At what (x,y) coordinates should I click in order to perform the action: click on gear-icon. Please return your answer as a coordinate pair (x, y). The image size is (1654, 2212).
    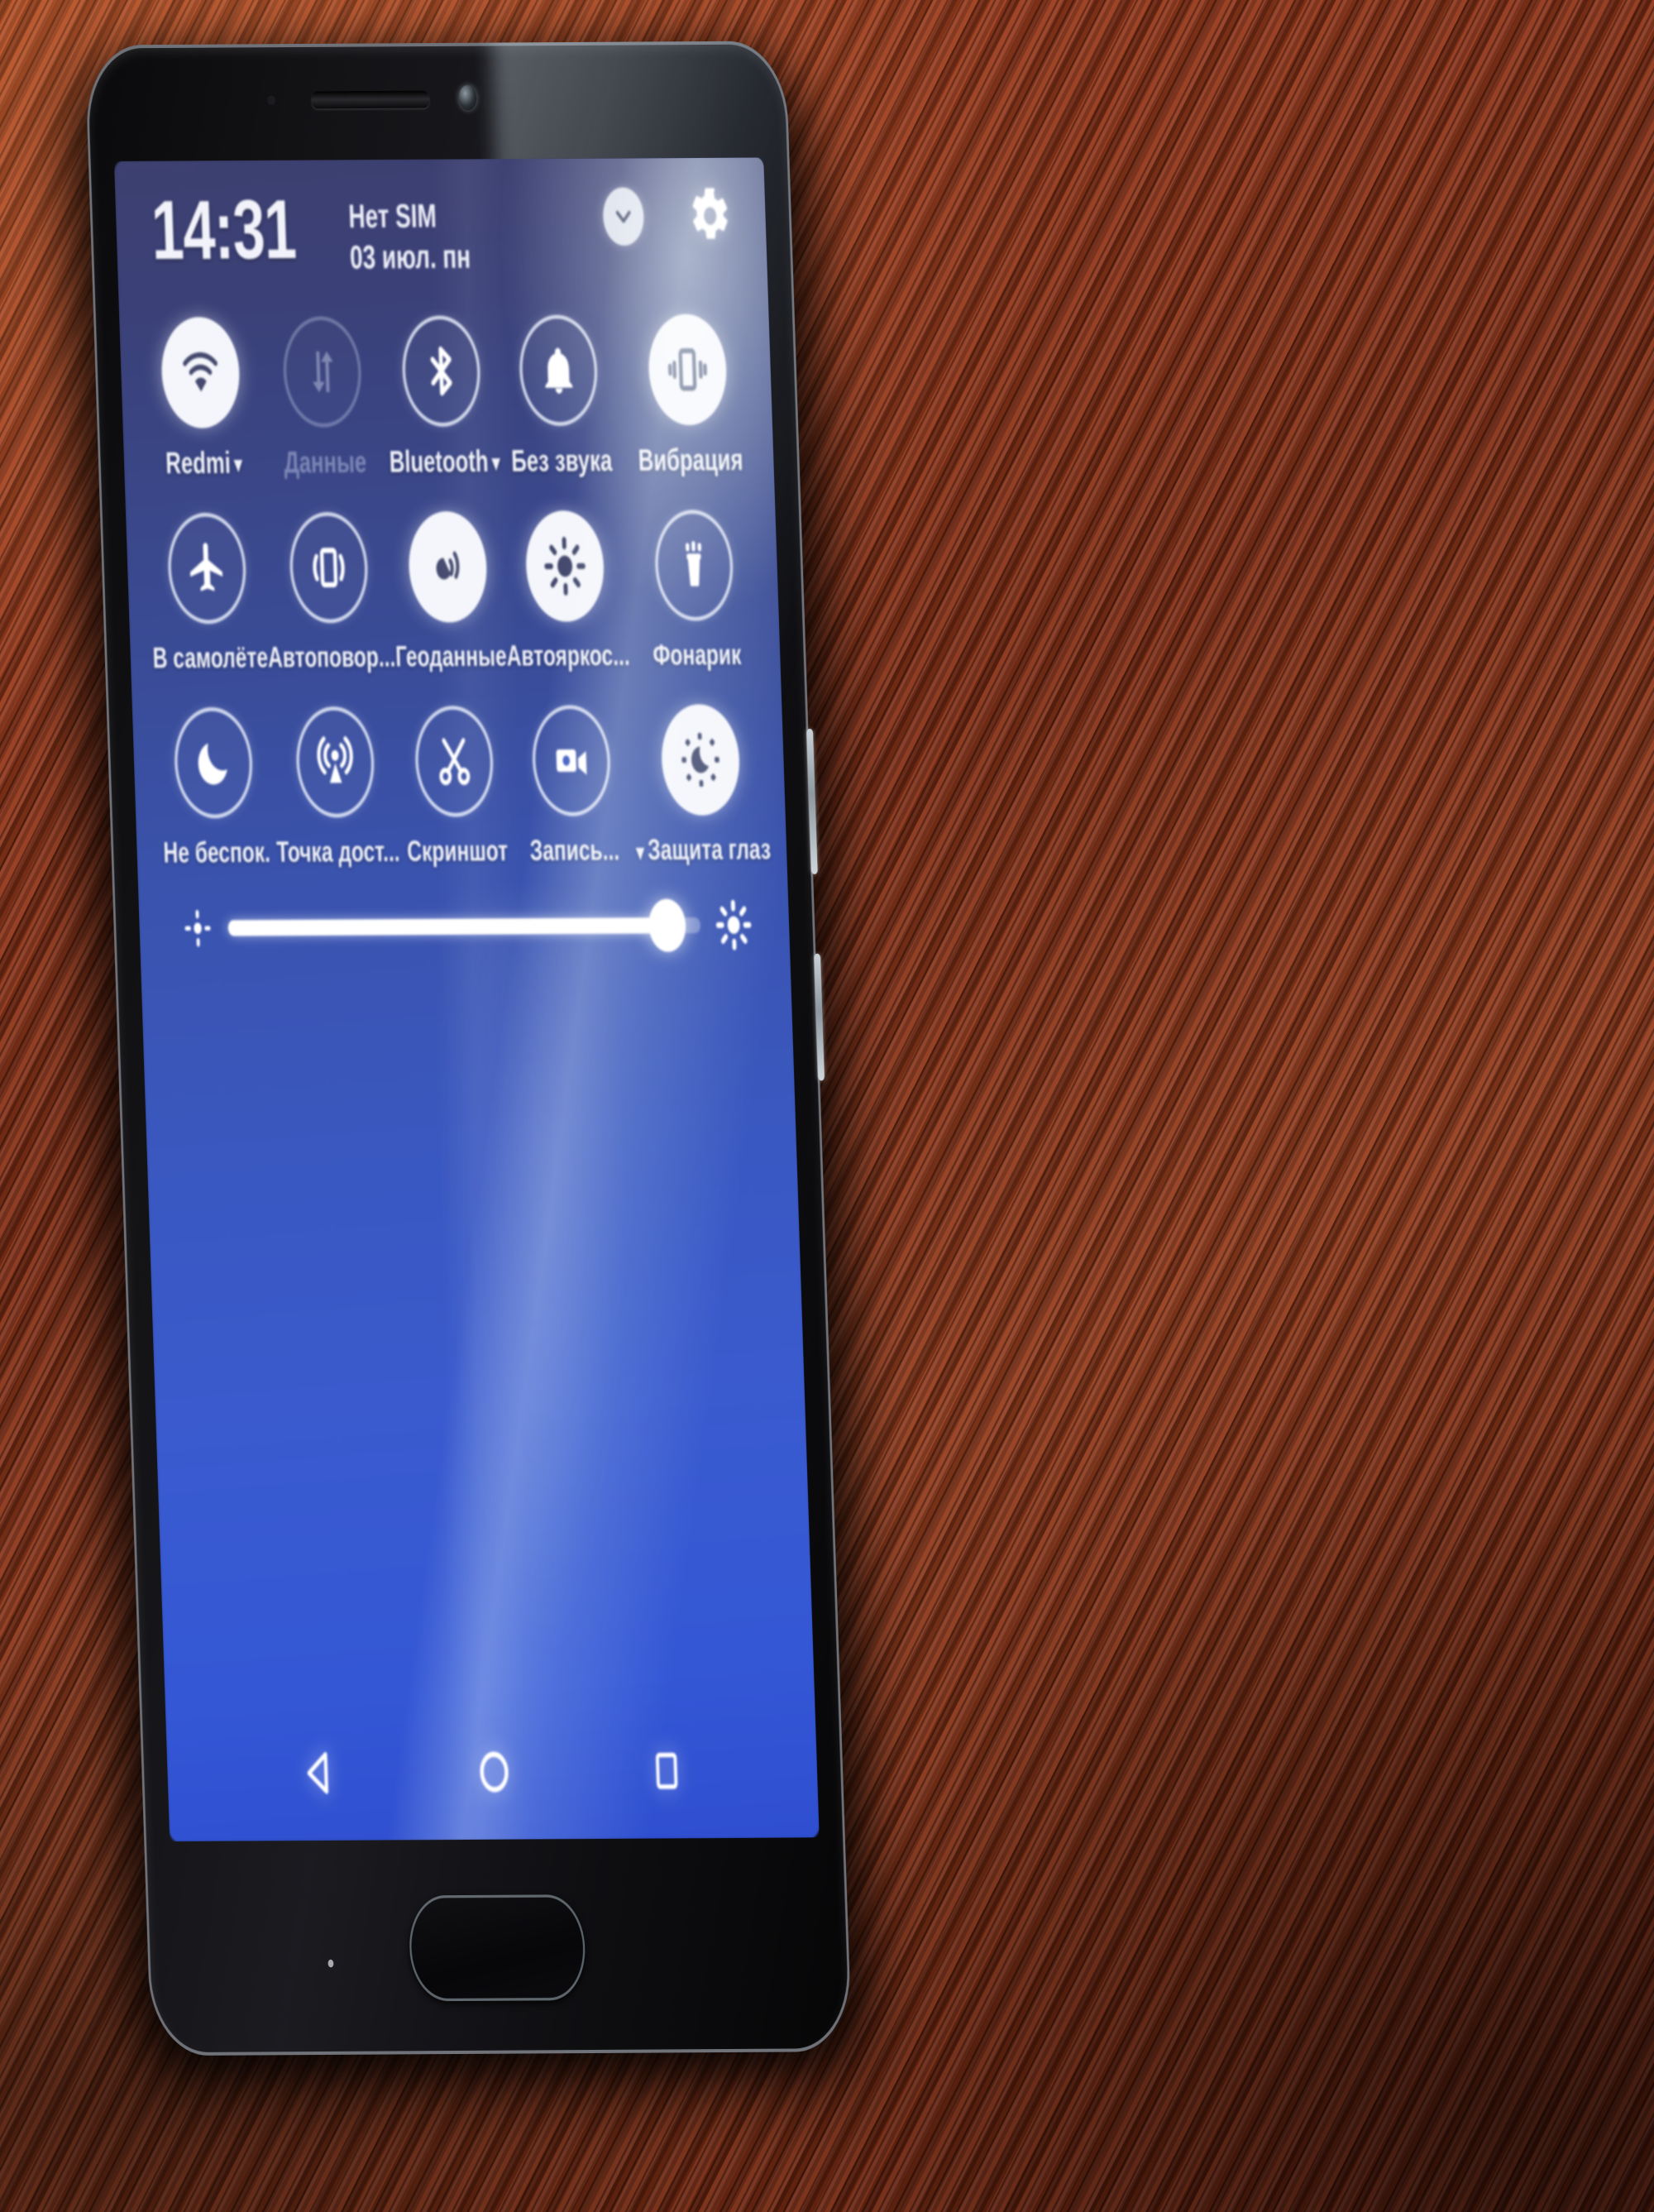
    Looking at the image, I should click on (710, 216).